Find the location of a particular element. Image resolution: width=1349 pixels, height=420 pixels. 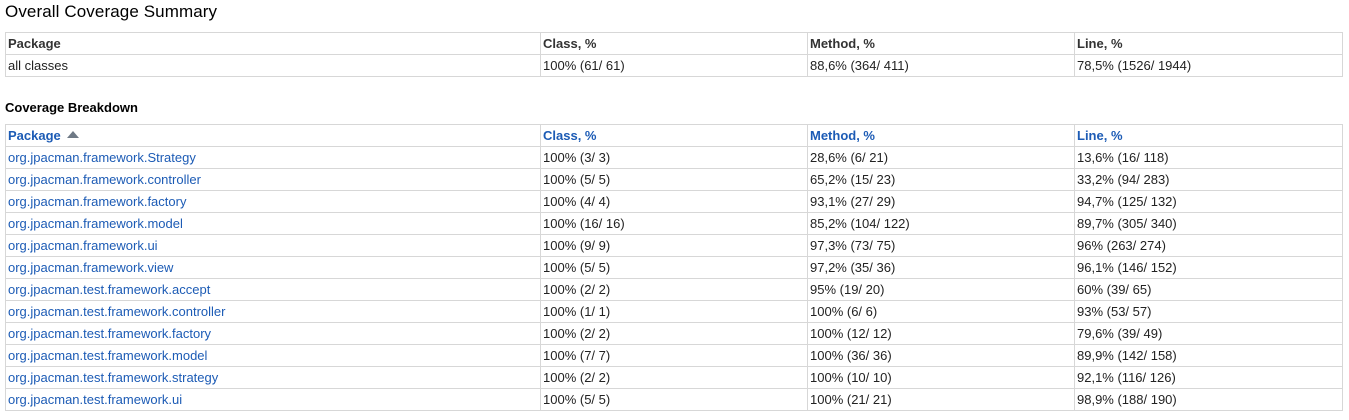

summary-header-class: Class, % is located at coordinates (674, 43).